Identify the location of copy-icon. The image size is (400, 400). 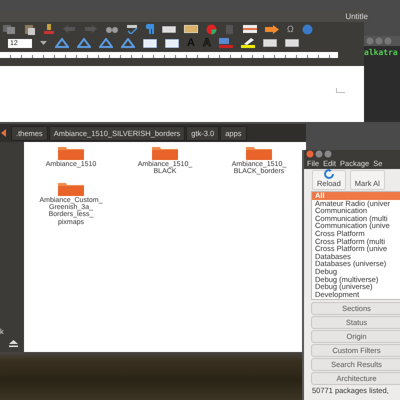
(9, 29).